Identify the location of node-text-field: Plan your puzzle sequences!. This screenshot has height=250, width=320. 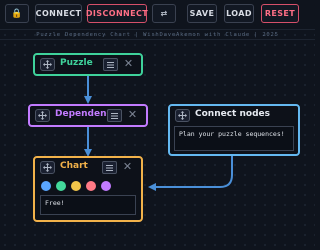
(234, 138).